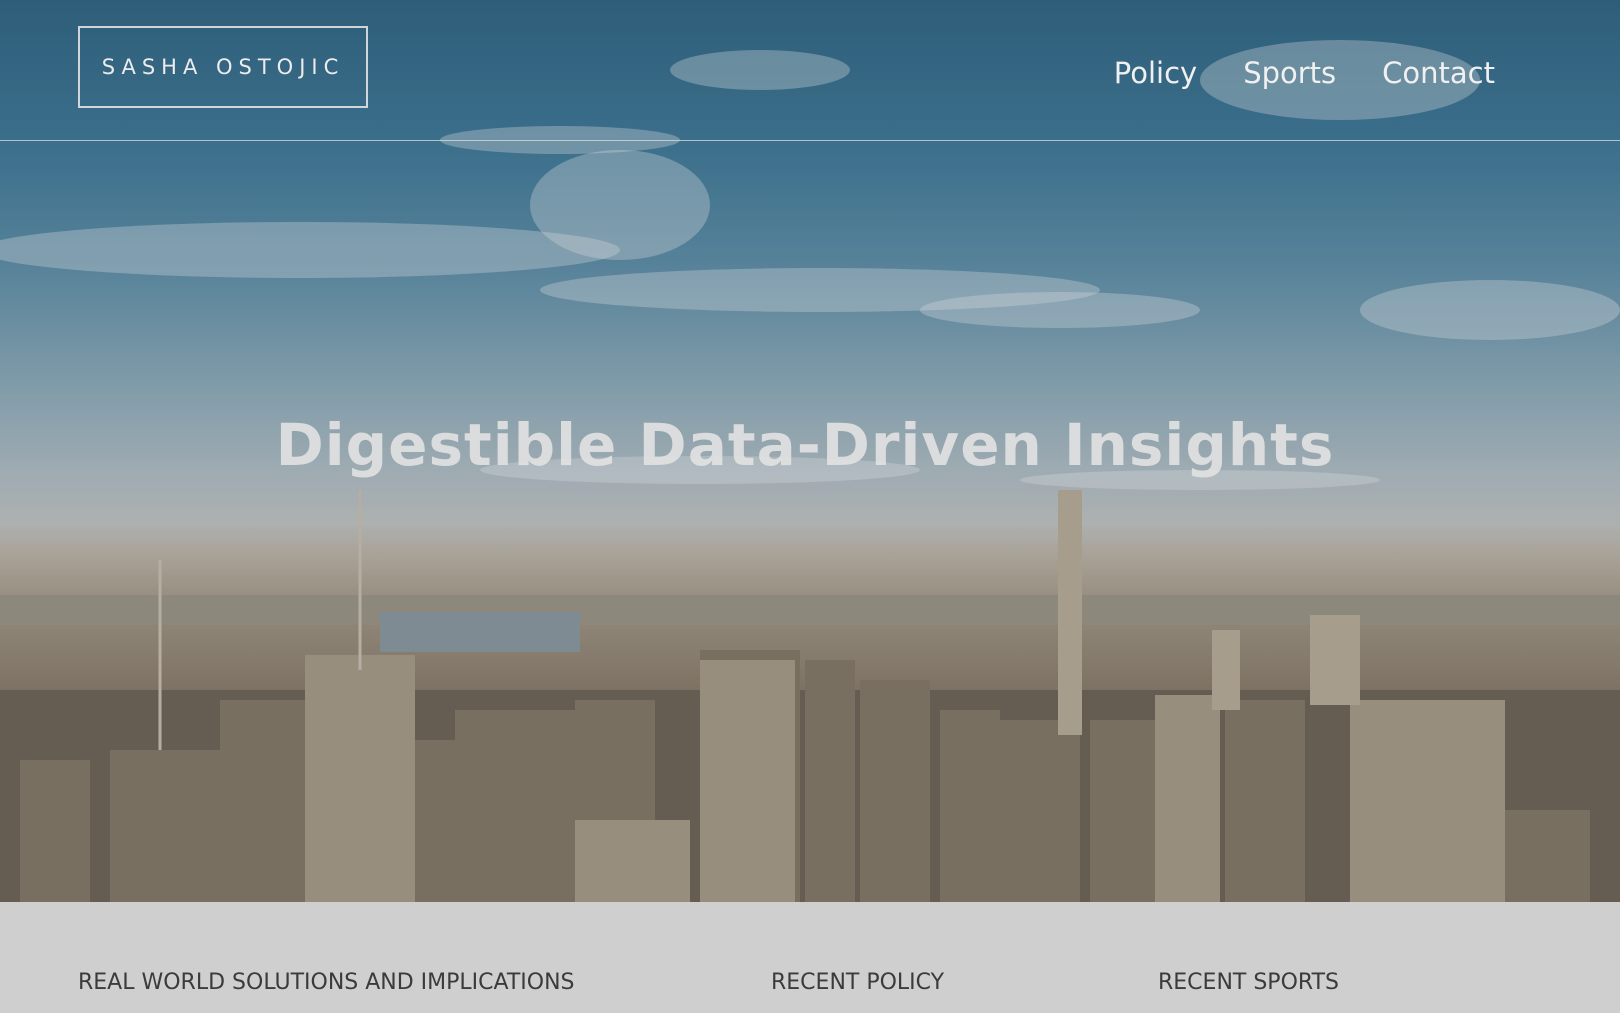 The image size is (1620, 1013). What do you see at coordinates (1438, 73) in the screenshot?
I see `nav-link-contact: Contact` at bounding box center [1438, 73].